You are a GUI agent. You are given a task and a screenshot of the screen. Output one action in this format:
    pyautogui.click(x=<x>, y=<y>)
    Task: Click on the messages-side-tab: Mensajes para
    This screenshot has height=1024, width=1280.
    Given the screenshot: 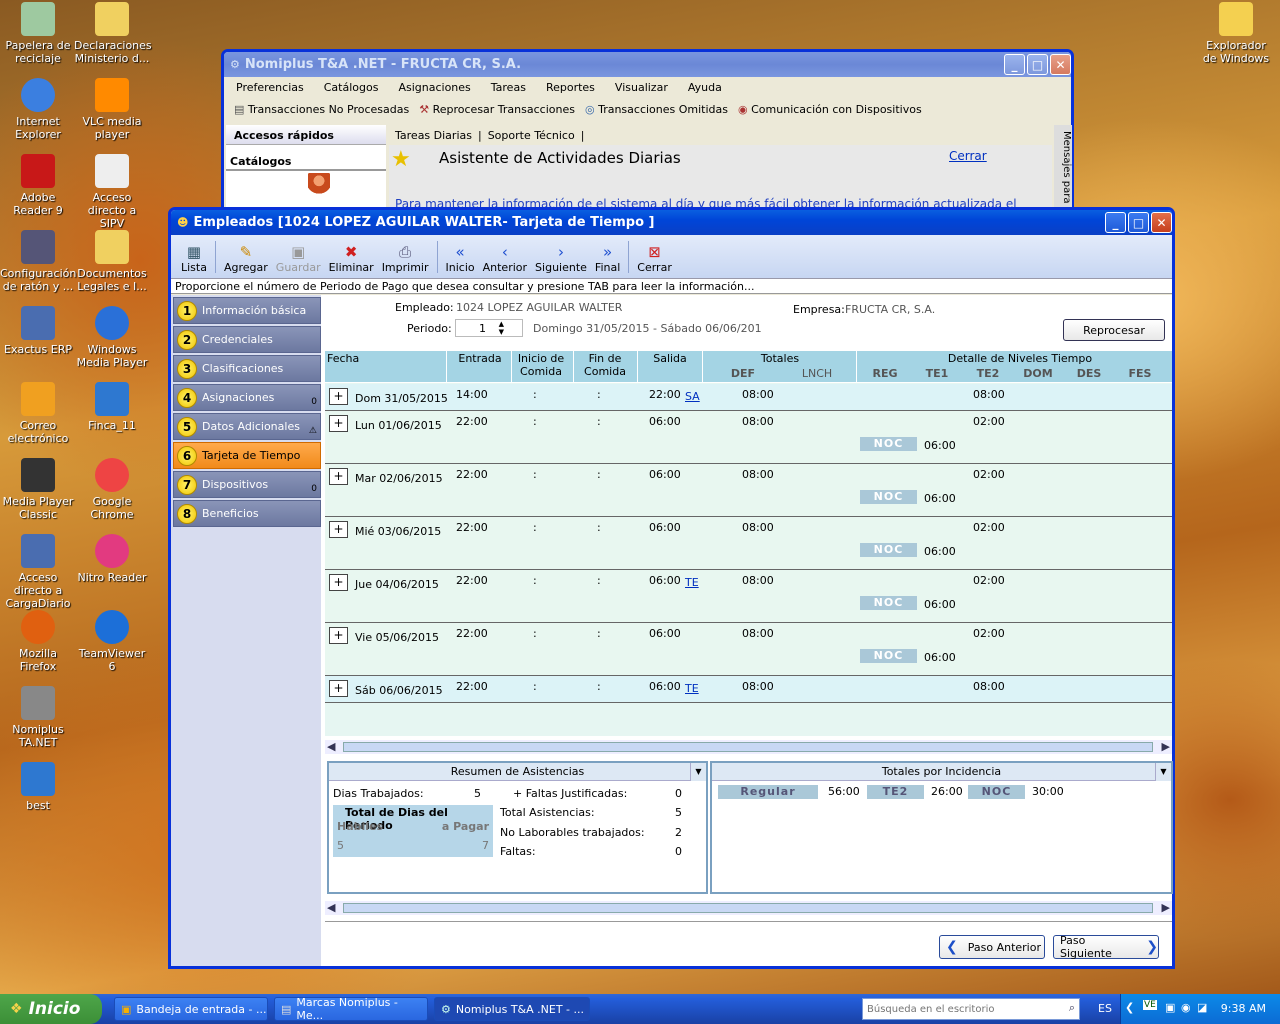 What is the action you would take?
    pyautogui.click(x=1063, y=170)
    